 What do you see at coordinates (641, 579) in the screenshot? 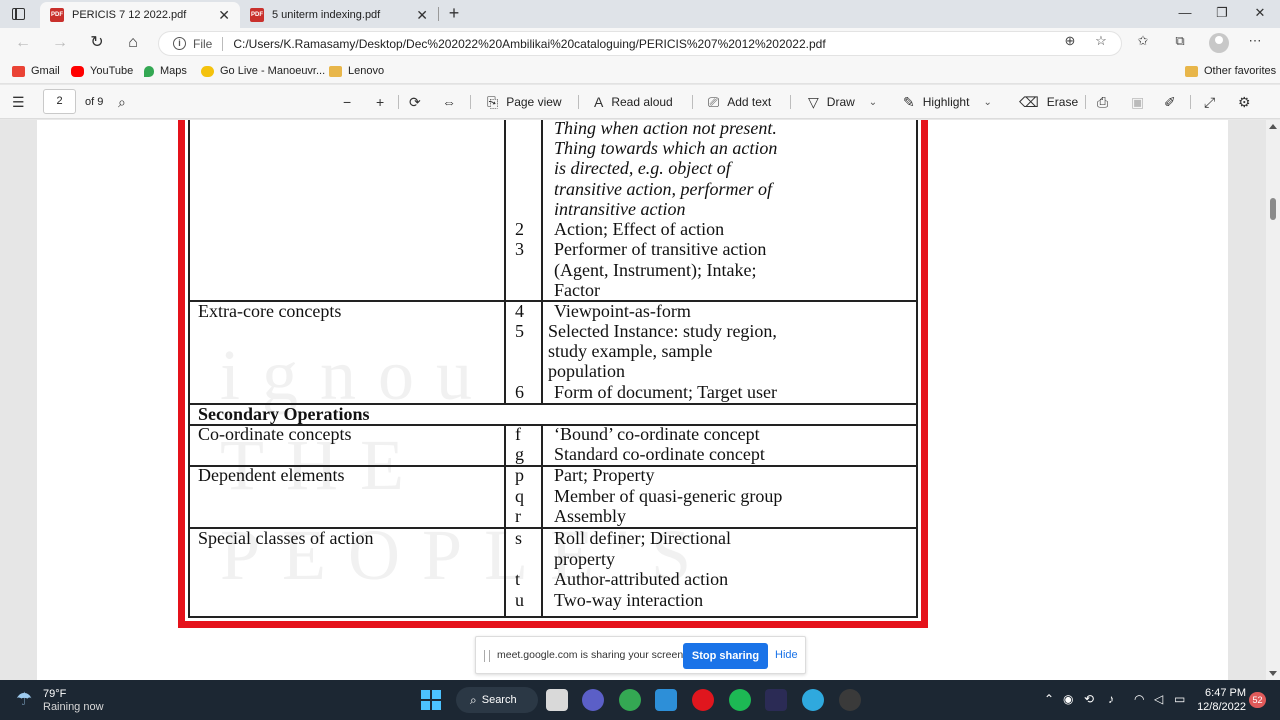
I see `table-text: Author-attributed action` at bounding box center [641, 579].